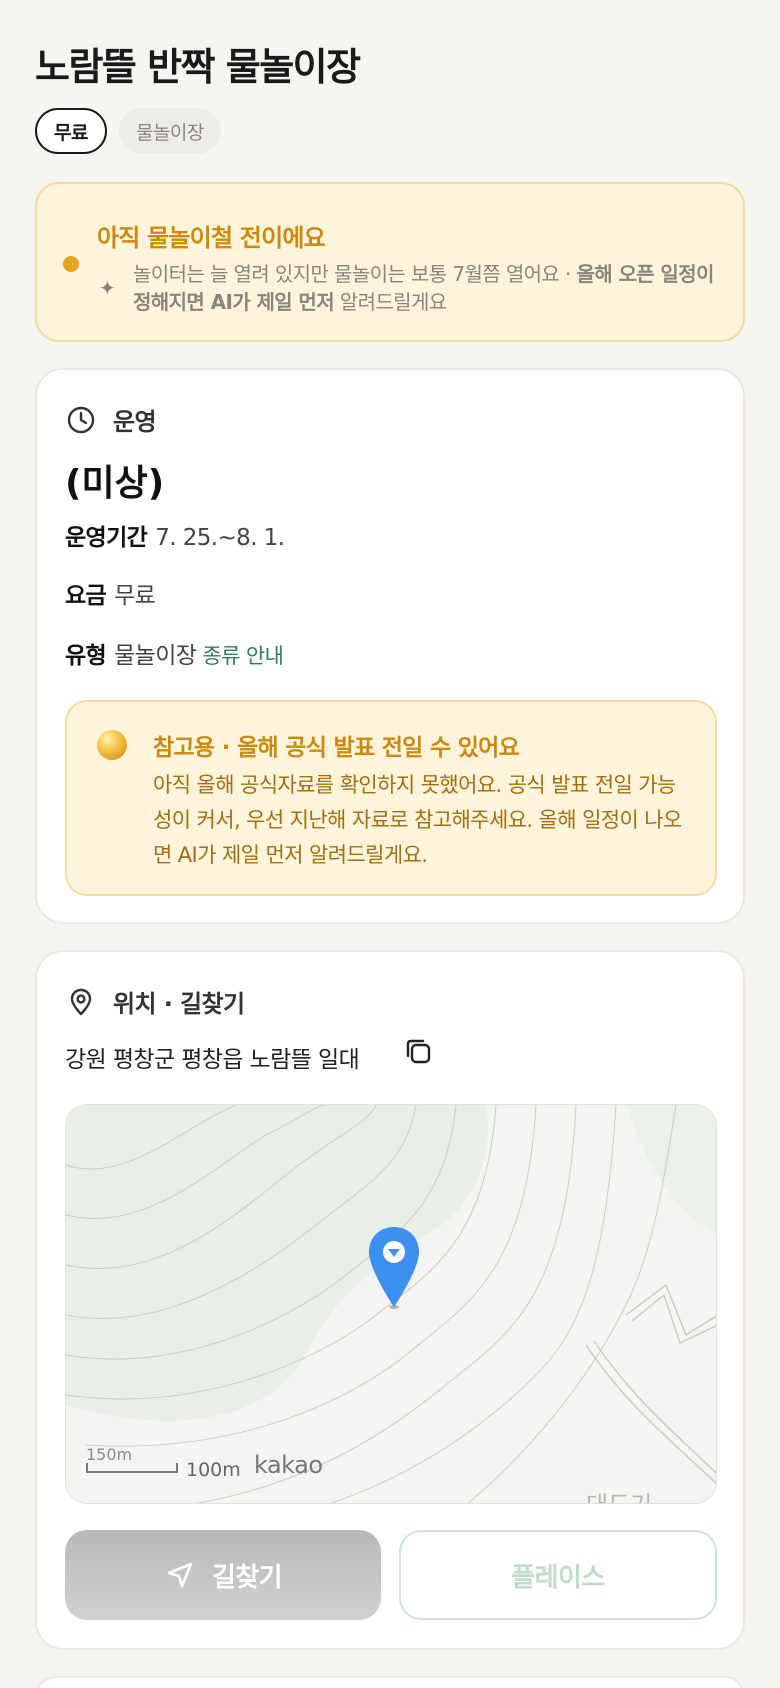 This screenshot has height=1688, width=780. I want to click on type-guide-link: 종류 안내, so click(243, 656).